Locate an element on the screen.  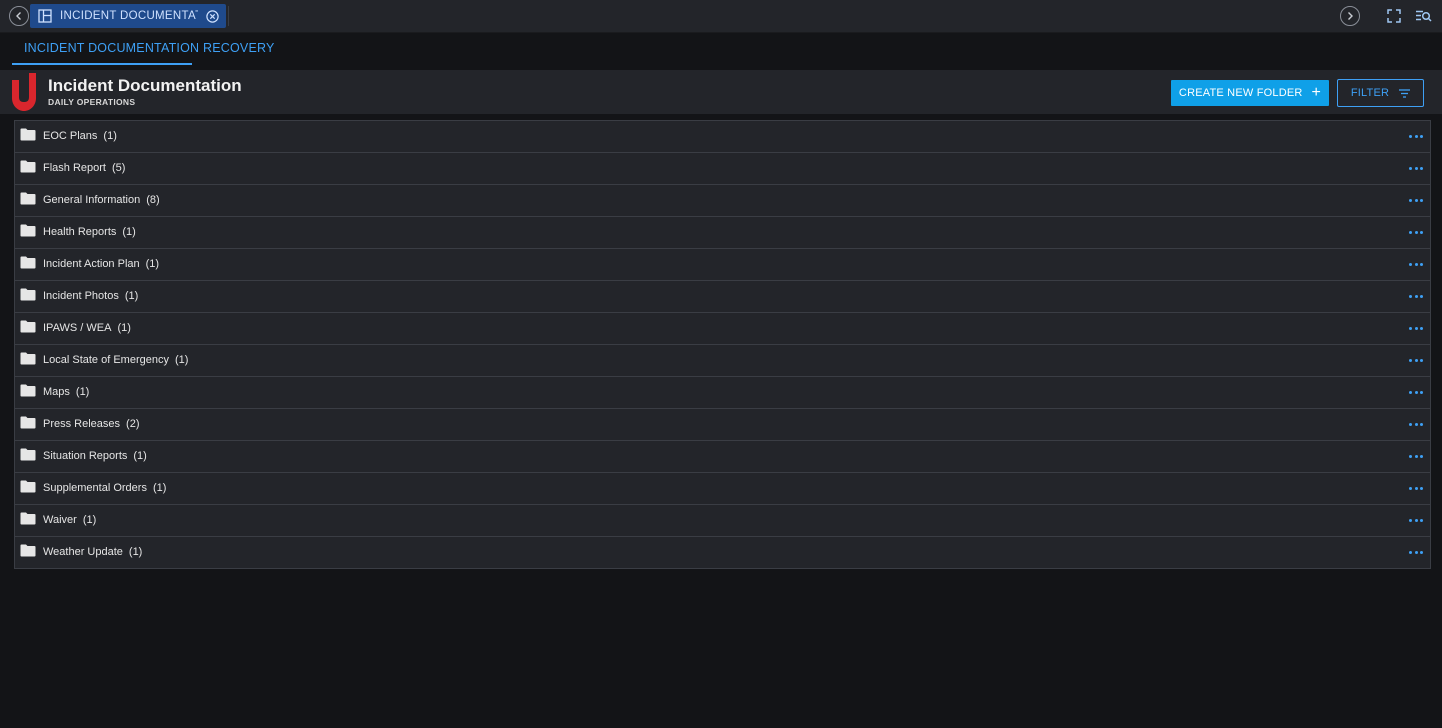
folder-name: Weather Update (1) is located at coordinates (92, 552).